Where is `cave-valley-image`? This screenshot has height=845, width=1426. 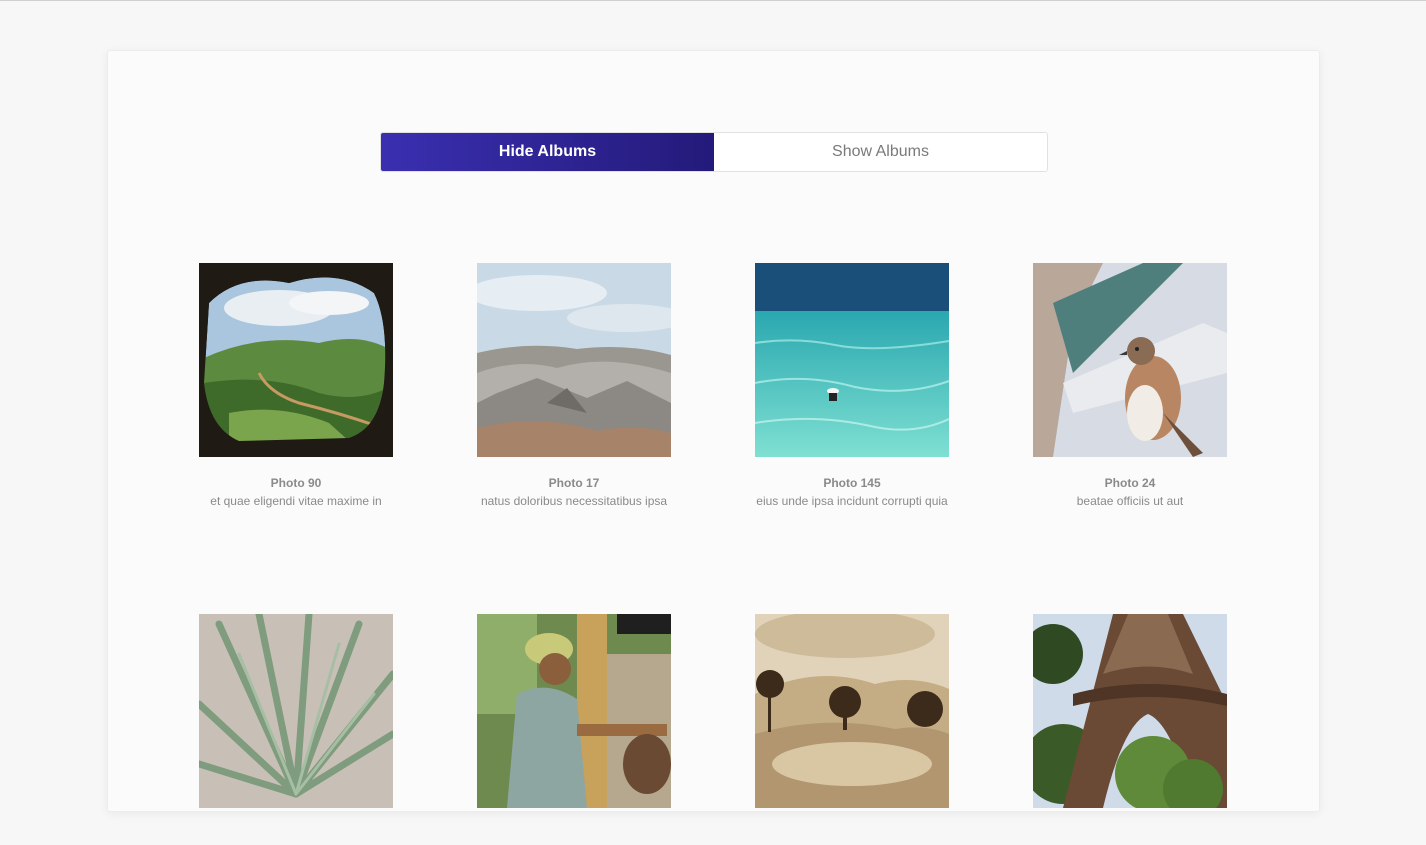 cave-valley-image is located at coordinates (296, 360).